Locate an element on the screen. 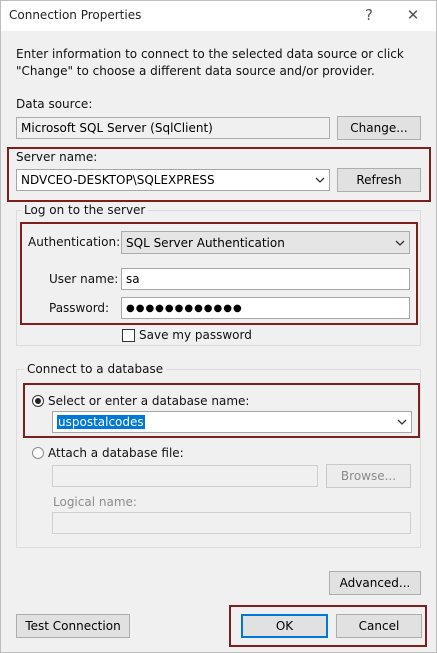 Image resolution: width=437 pixels, height=653 pixels. authentication-value: SQL Server Authentication is located at coordinates (205, 242).